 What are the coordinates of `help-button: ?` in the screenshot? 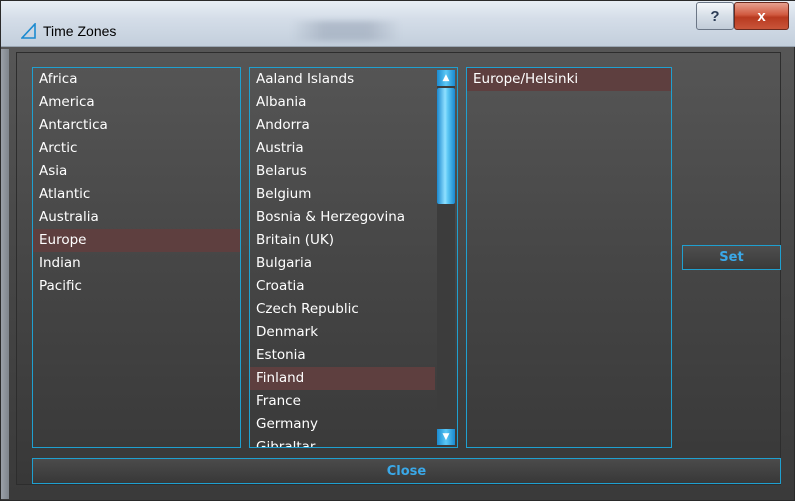 It's located at (715, 16).